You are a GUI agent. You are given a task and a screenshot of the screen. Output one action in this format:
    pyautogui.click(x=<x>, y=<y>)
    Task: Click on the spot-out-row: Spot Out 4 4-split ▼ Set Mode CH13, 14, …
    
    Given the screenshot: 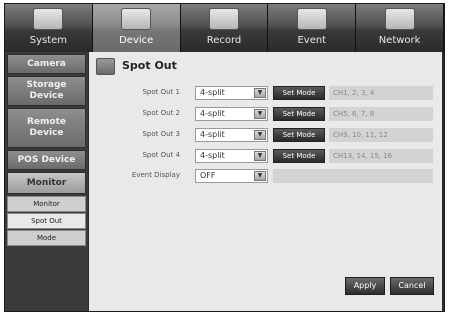 What is the action you would take?
    pyautogui.click(x=265, y=156)
    